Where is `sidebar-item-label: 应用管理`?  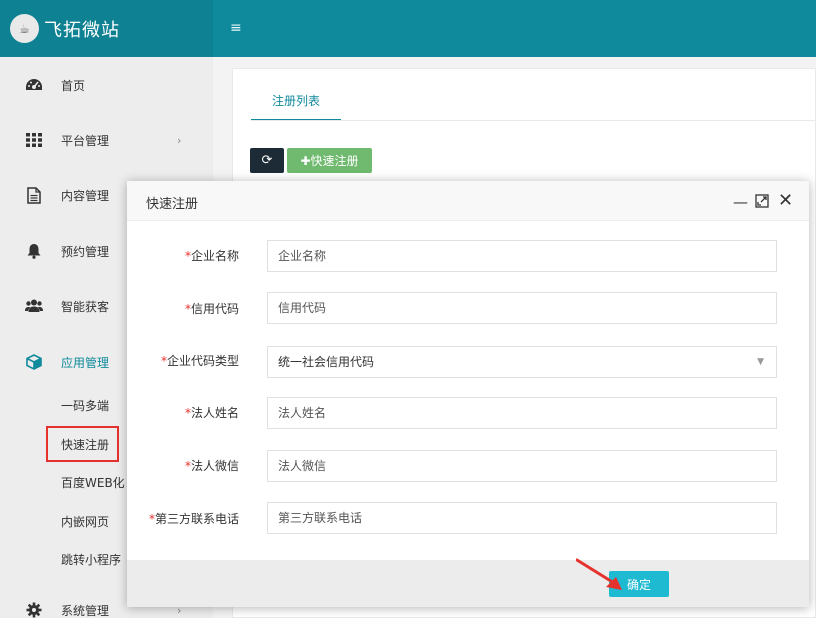
sidebar-item-label: 应用管理 is located at coordinates (85, 362).